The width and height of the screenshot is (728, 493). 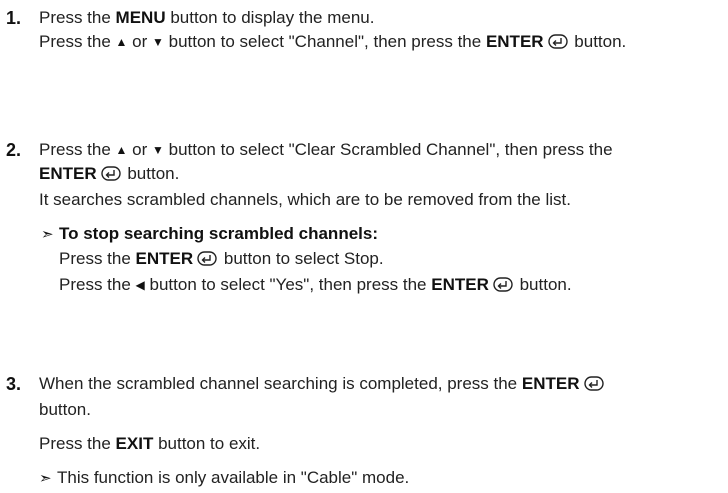 What do you see at coordinates (134, 443) in the screenshot?
I see `exit-button-label: EXIT` at bounding box center [134, 443].